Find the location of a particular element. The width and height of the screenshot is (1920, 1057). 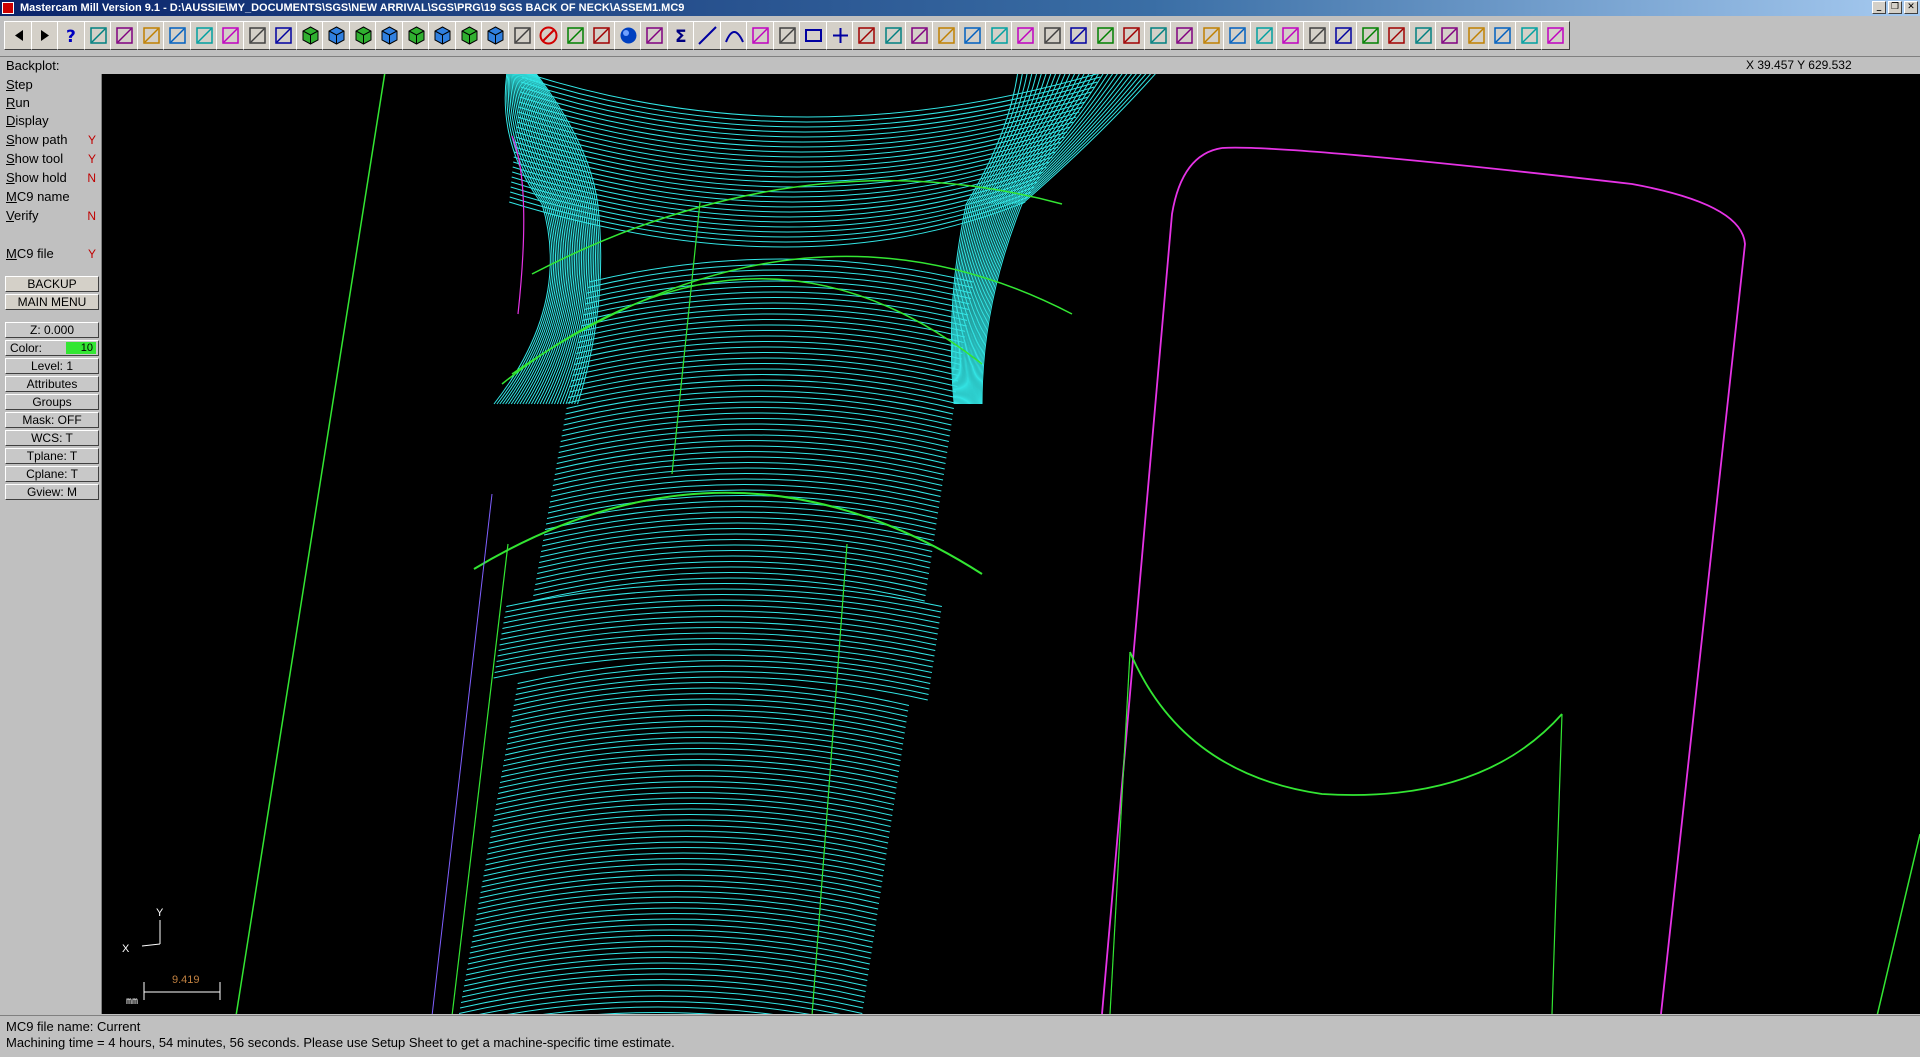

menu-item-label: Show tool is located at coordinates (35, 158).